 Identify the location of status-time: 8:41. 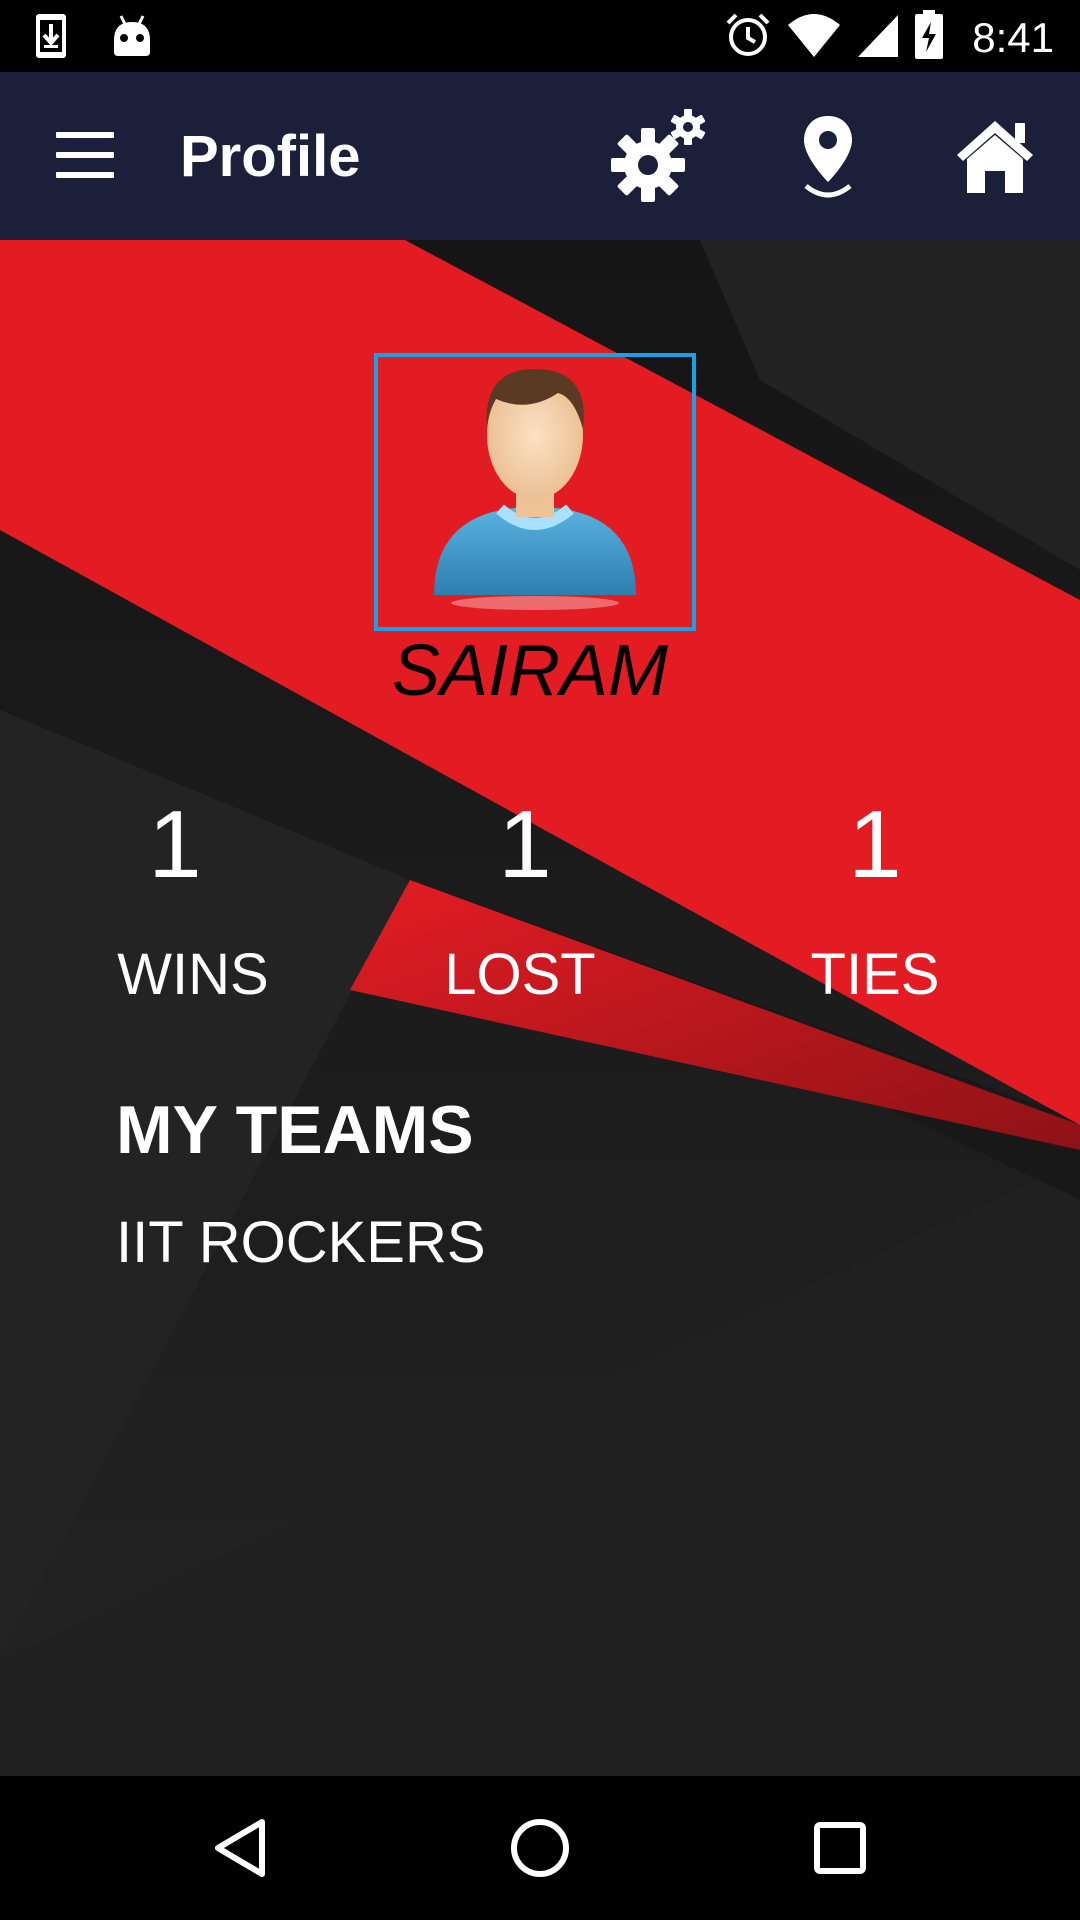
(1013, 37).